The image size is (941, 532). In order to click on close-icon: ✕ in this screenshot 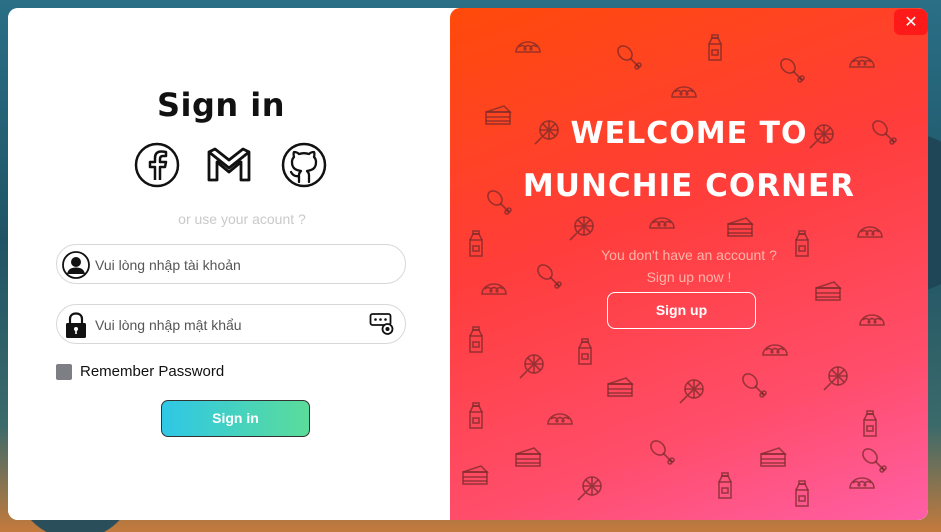, I will do `click(911, 21)`.